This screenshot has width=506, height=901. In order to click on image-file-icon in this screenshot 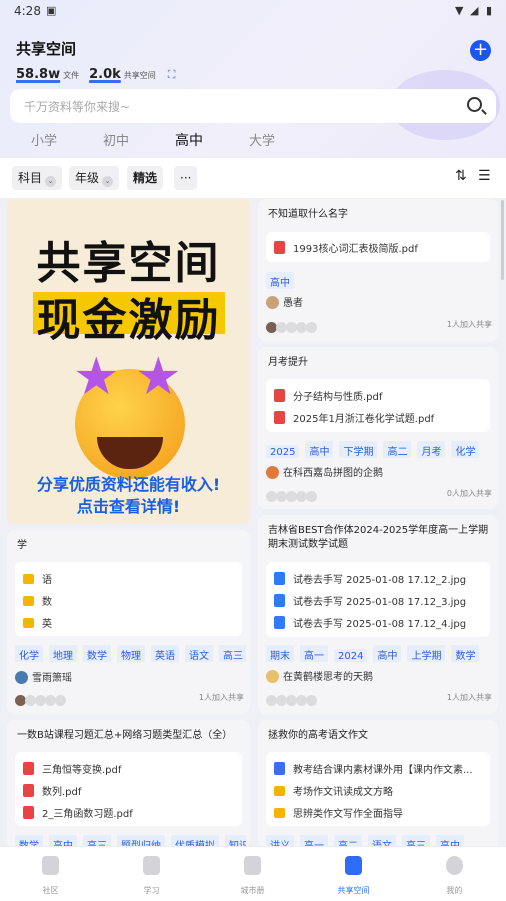, I will do `click(279, 600)`.